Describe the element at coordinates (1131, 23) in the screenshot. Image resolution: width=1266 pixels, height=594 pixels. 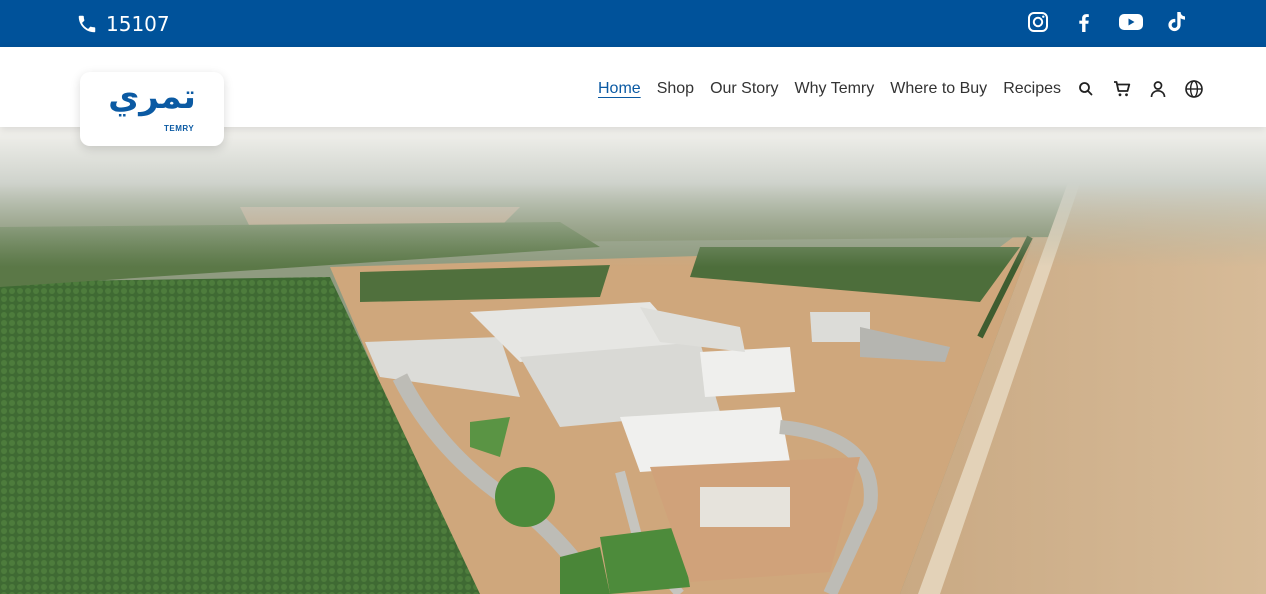
I see `youtube-icon` at that location.